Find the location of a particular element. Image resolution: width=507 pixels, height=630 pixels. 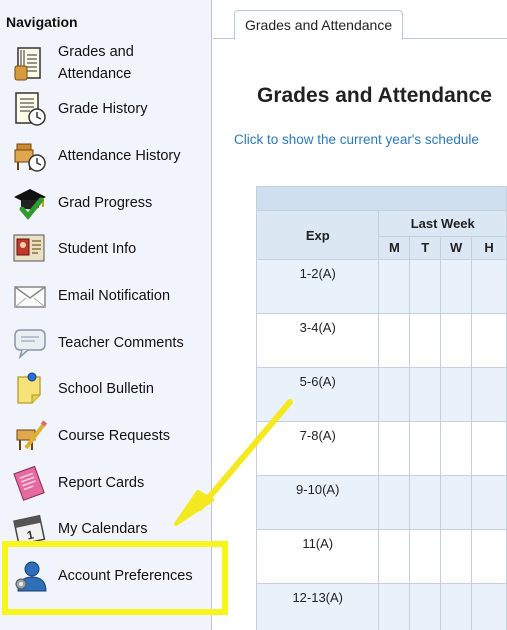

gradebook-icon is located at coordinates (27, 64).